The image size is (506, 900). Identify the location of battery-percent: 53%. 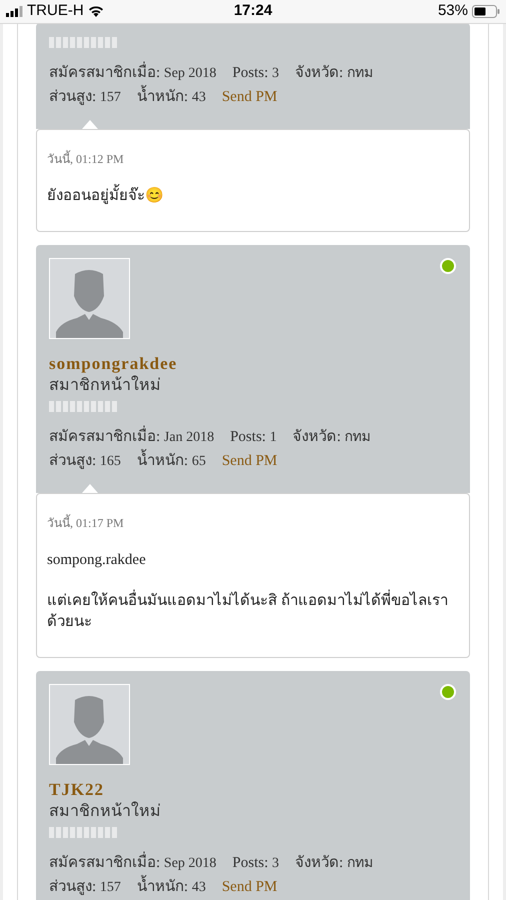
(453, 11).